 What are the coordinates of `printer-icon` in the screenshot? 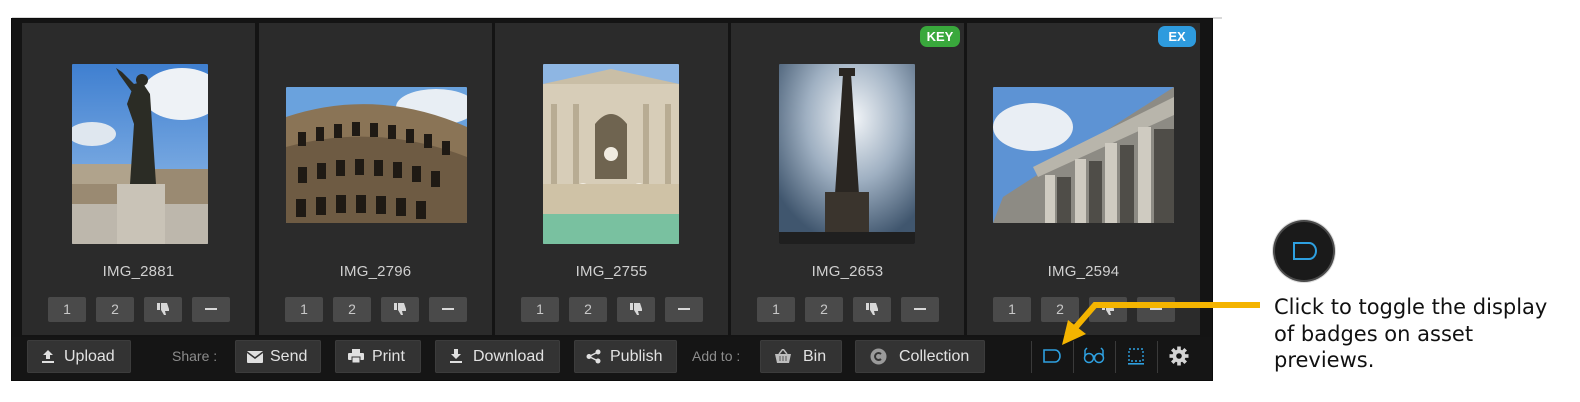 It's located at (356, 356).